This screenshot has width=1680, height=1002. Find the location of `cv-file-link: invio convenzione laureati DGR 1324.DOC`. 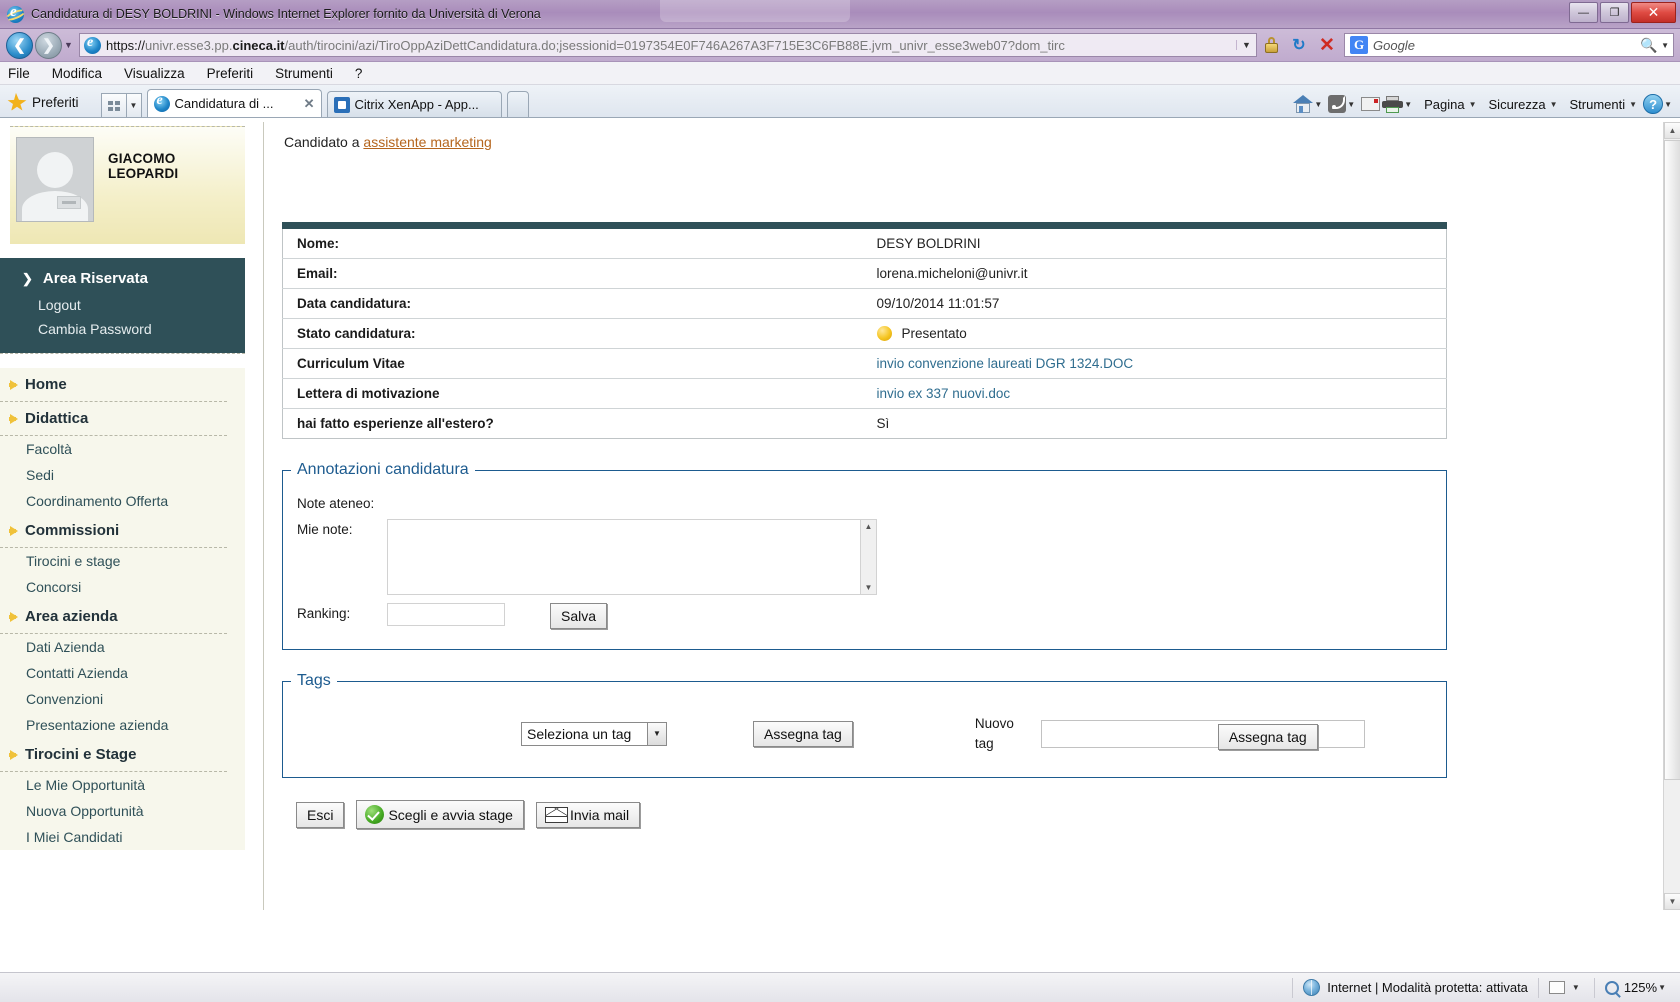

cv-file-link: invio convenzione laureati DGR 1324.DOC is located at coordinates (1005, 363).